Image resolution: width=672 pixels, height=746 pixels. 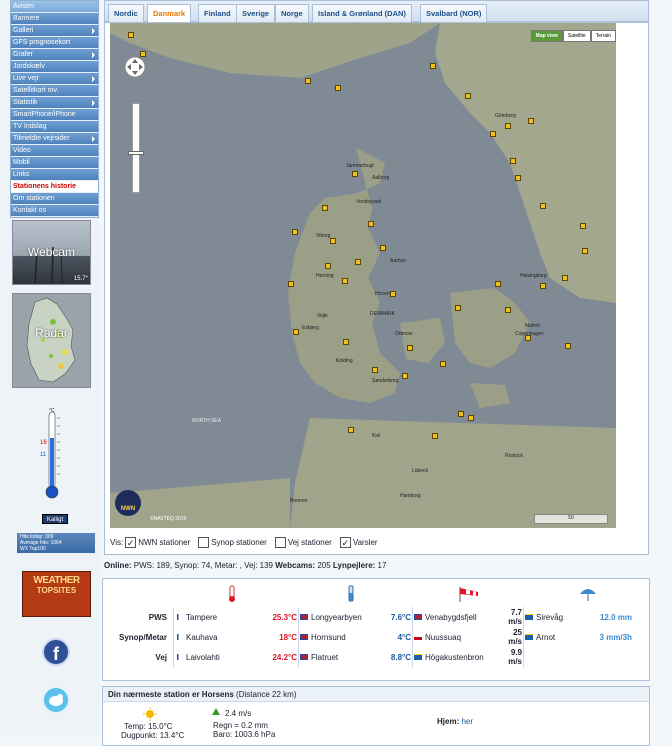 What do you see at coordinates (56, 652) in the screenshot?
I see `facebook-icon: f` at bounding box center [56, 652].